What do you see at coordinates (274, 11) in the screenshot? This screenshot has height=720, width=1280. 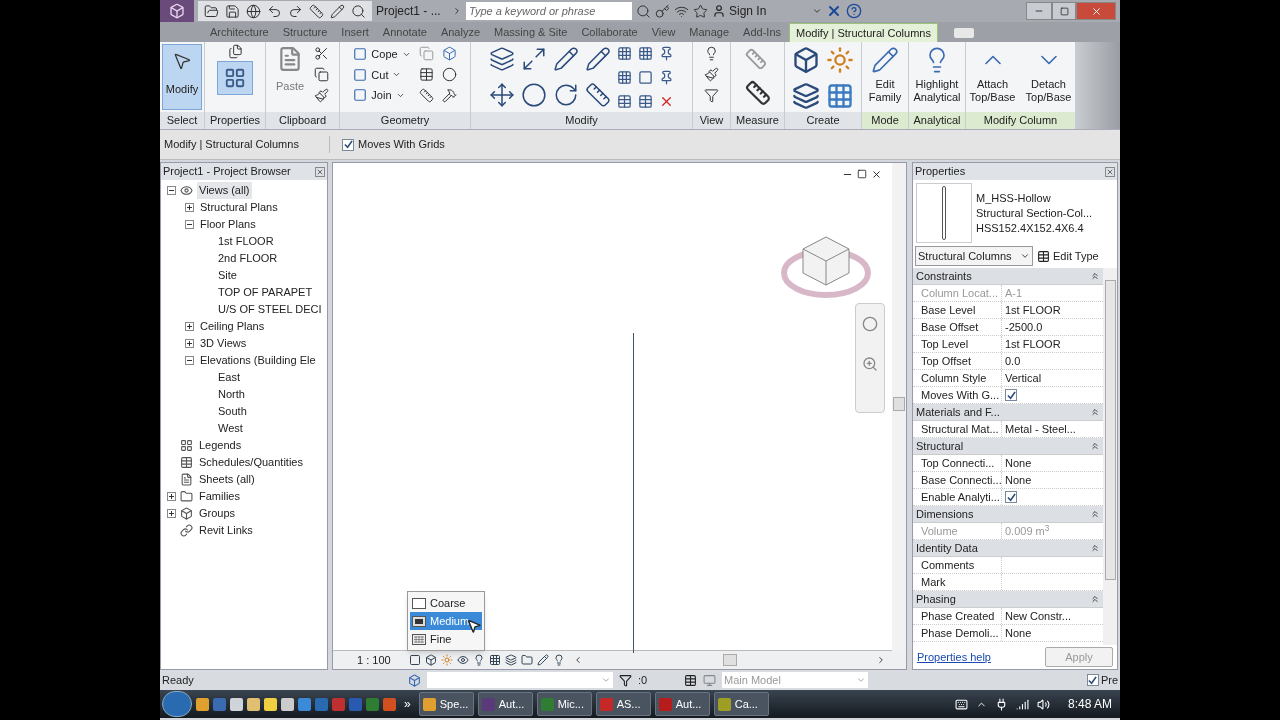 I see `undo-icon` at bounding box center [274, 11].